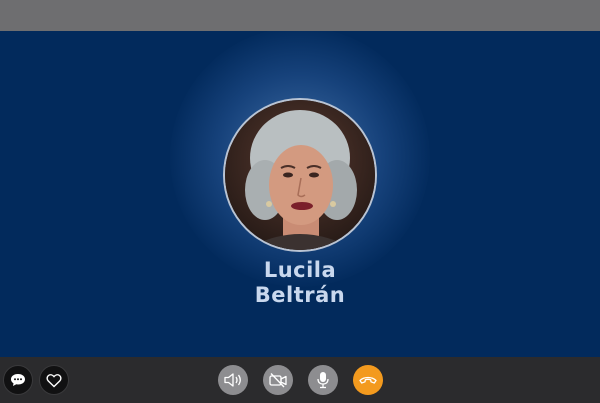  Describe the element at coordinates (300, 380) in the screenshot. I see `call-controls-bar` at that location.